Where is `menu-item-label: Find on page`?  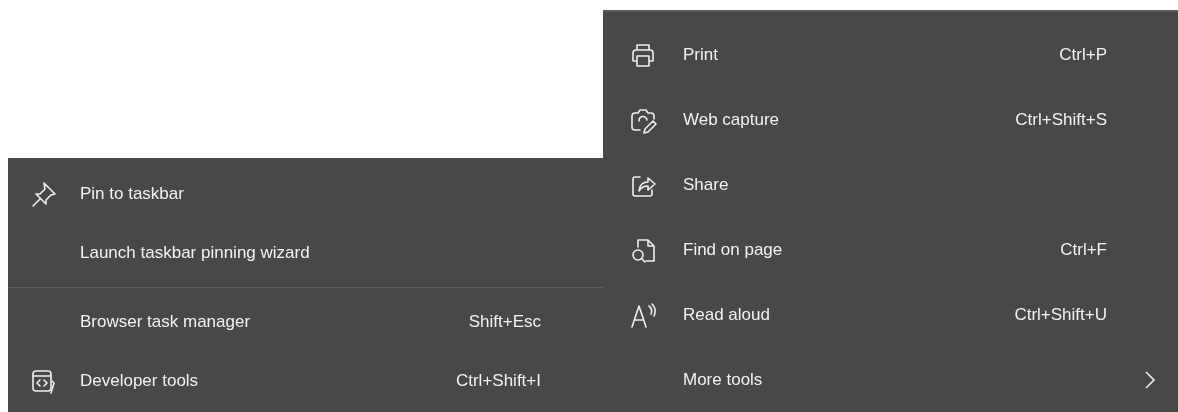 menu-item-label: Find on page is located at coordinates (872, 249).